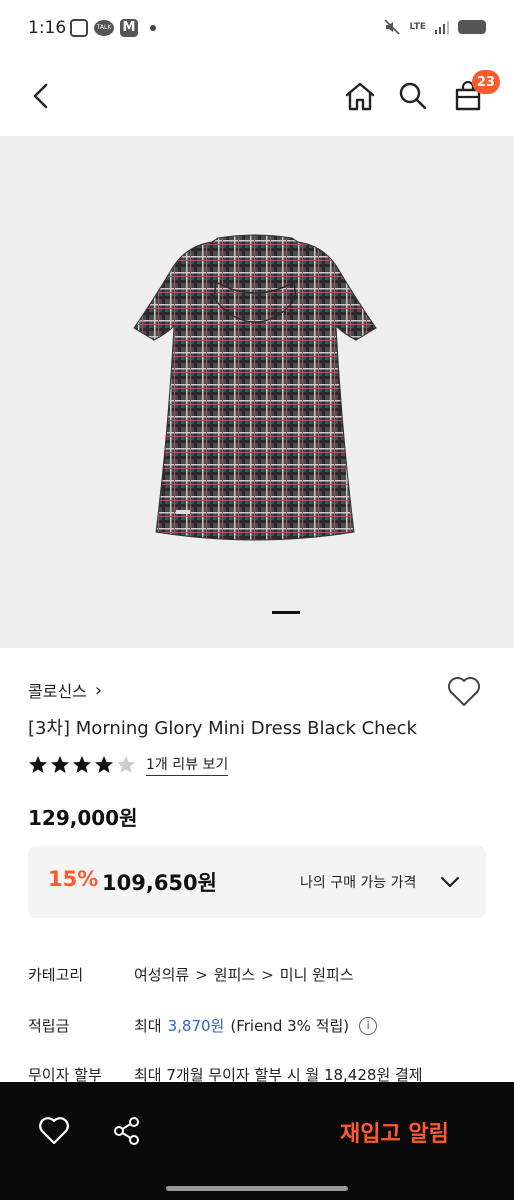 The image size is (514, 1200). What do you see at coordinates (286, 612) in the screenshot?
I see `carousel-indicator` at bounding box center [286, 612].